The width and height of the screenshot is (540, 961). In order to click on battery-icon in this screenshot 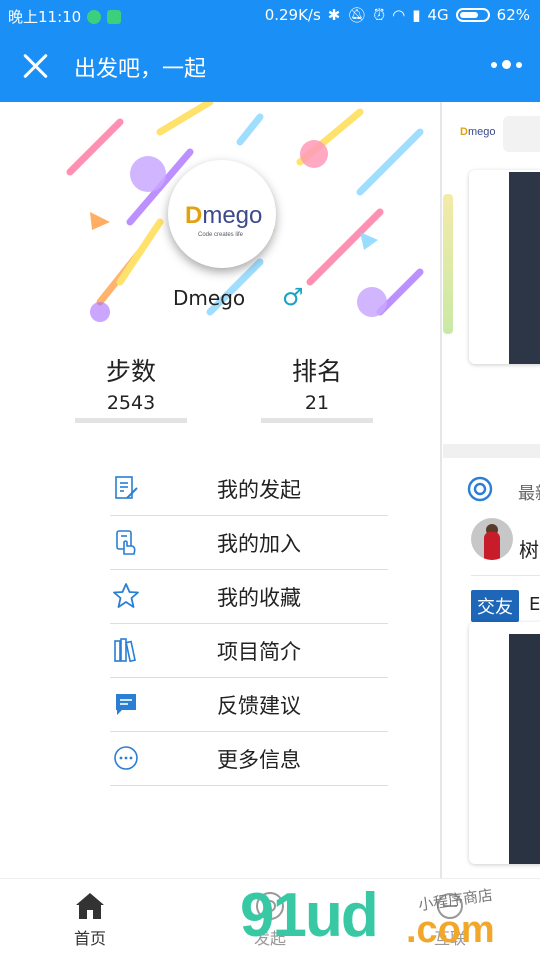, I will do `click(472, 15)`.